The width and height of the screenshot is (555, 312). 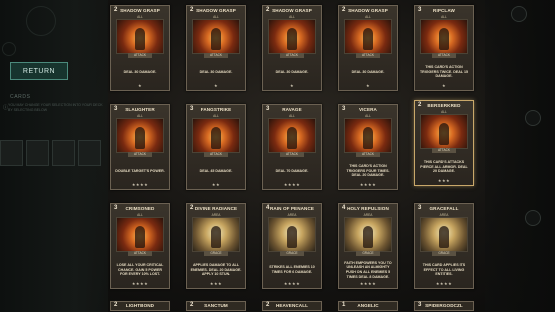 I want to click on card: 1 ANGELIC, so click(x=368, y=306).